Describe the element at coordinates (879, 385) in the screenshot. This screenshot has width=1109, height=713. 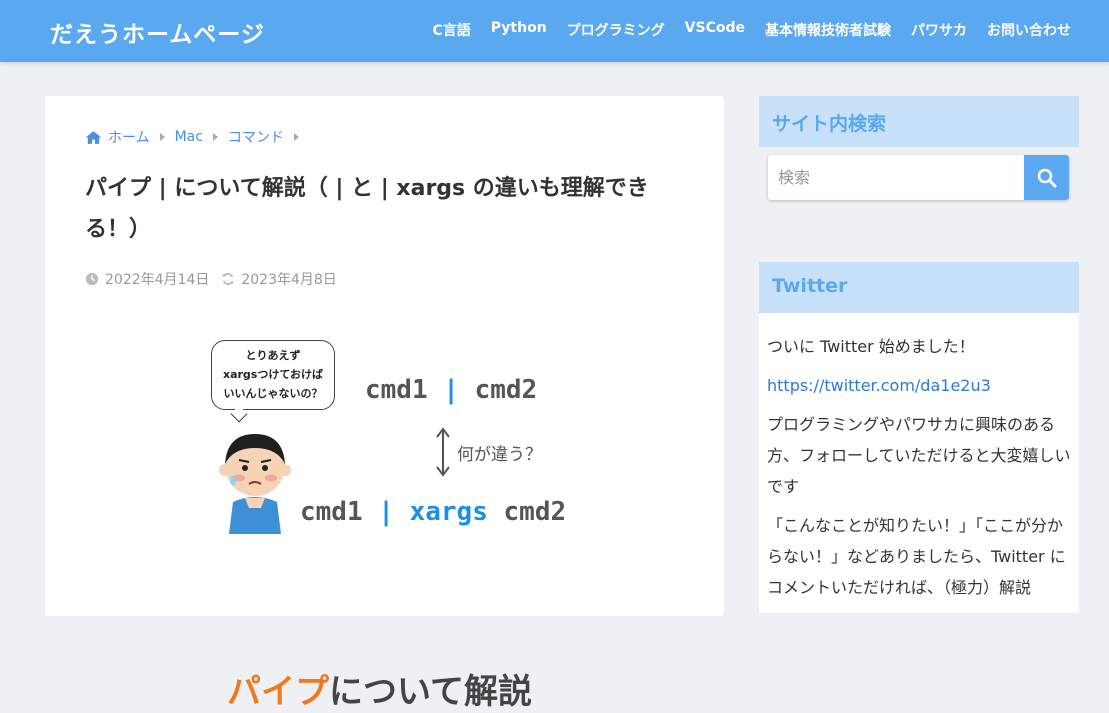
I see `twitter-link: https://twitter.com/da1e2u3` at that location.